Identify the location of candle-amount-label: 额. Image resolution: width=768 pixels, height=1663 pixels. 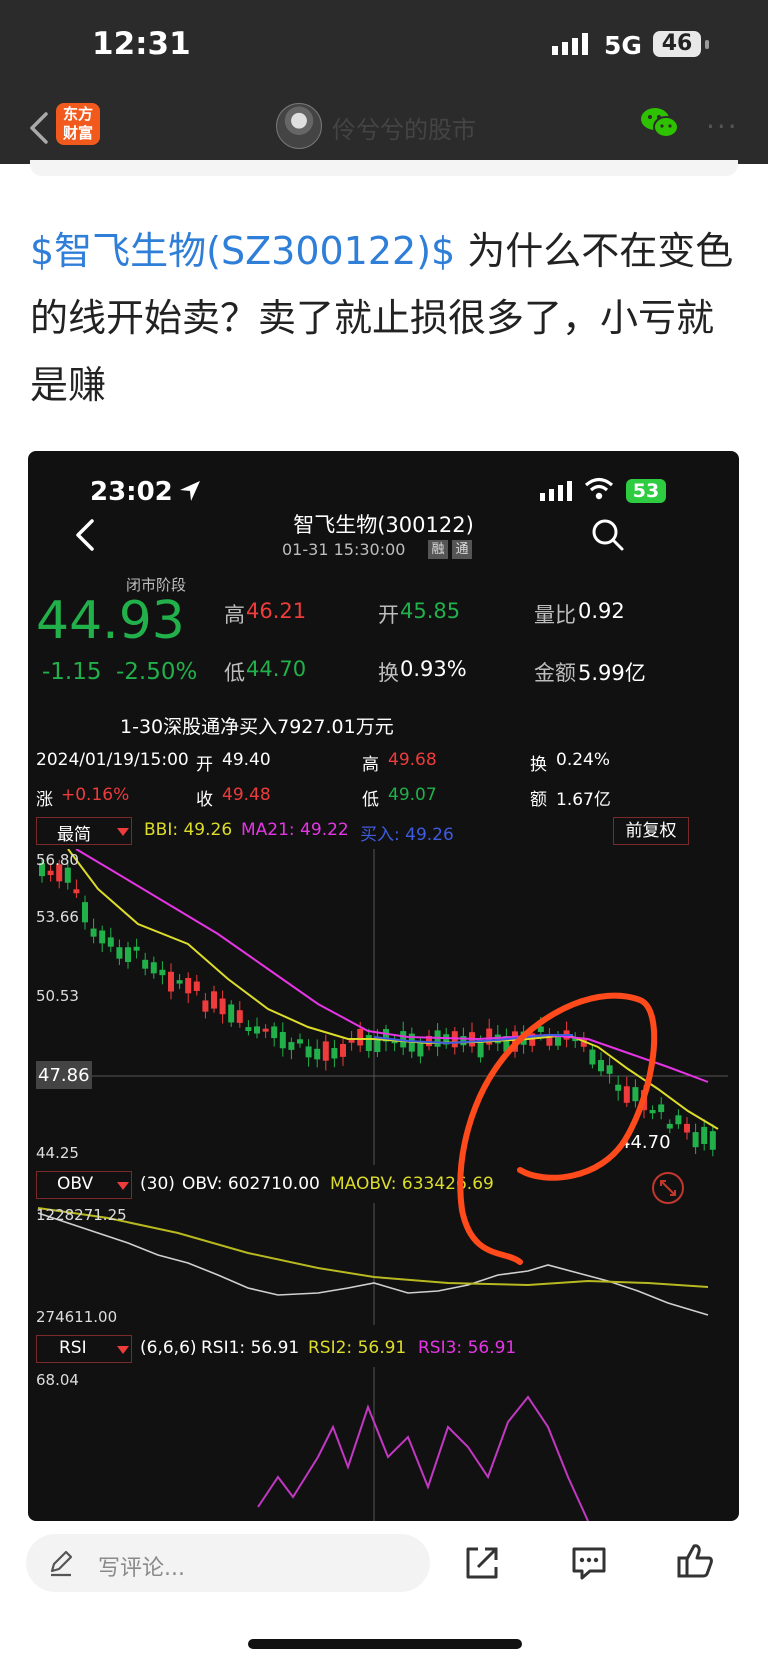
(538, 800).